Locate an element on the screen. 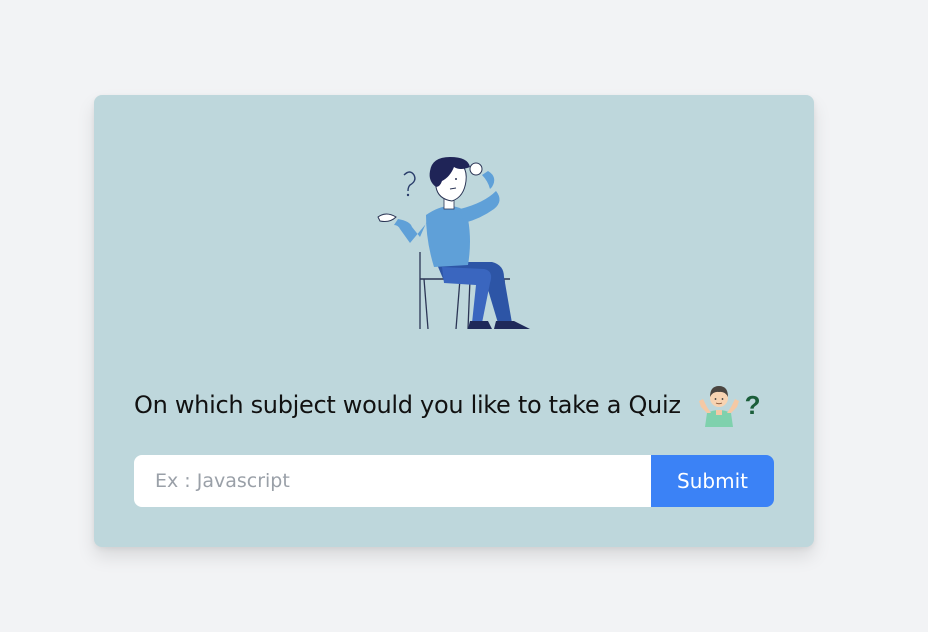 Image resolution: width=928 pixels, height=632 pixels. thinking-person-illustration is located at coordinates (453, 243).